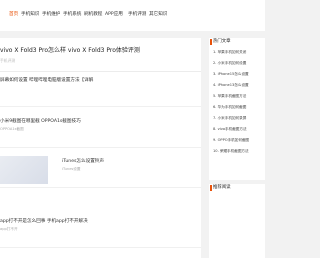  I want to click on sidebar-item: 2. 小米手机如何设置, so click(241, 63).